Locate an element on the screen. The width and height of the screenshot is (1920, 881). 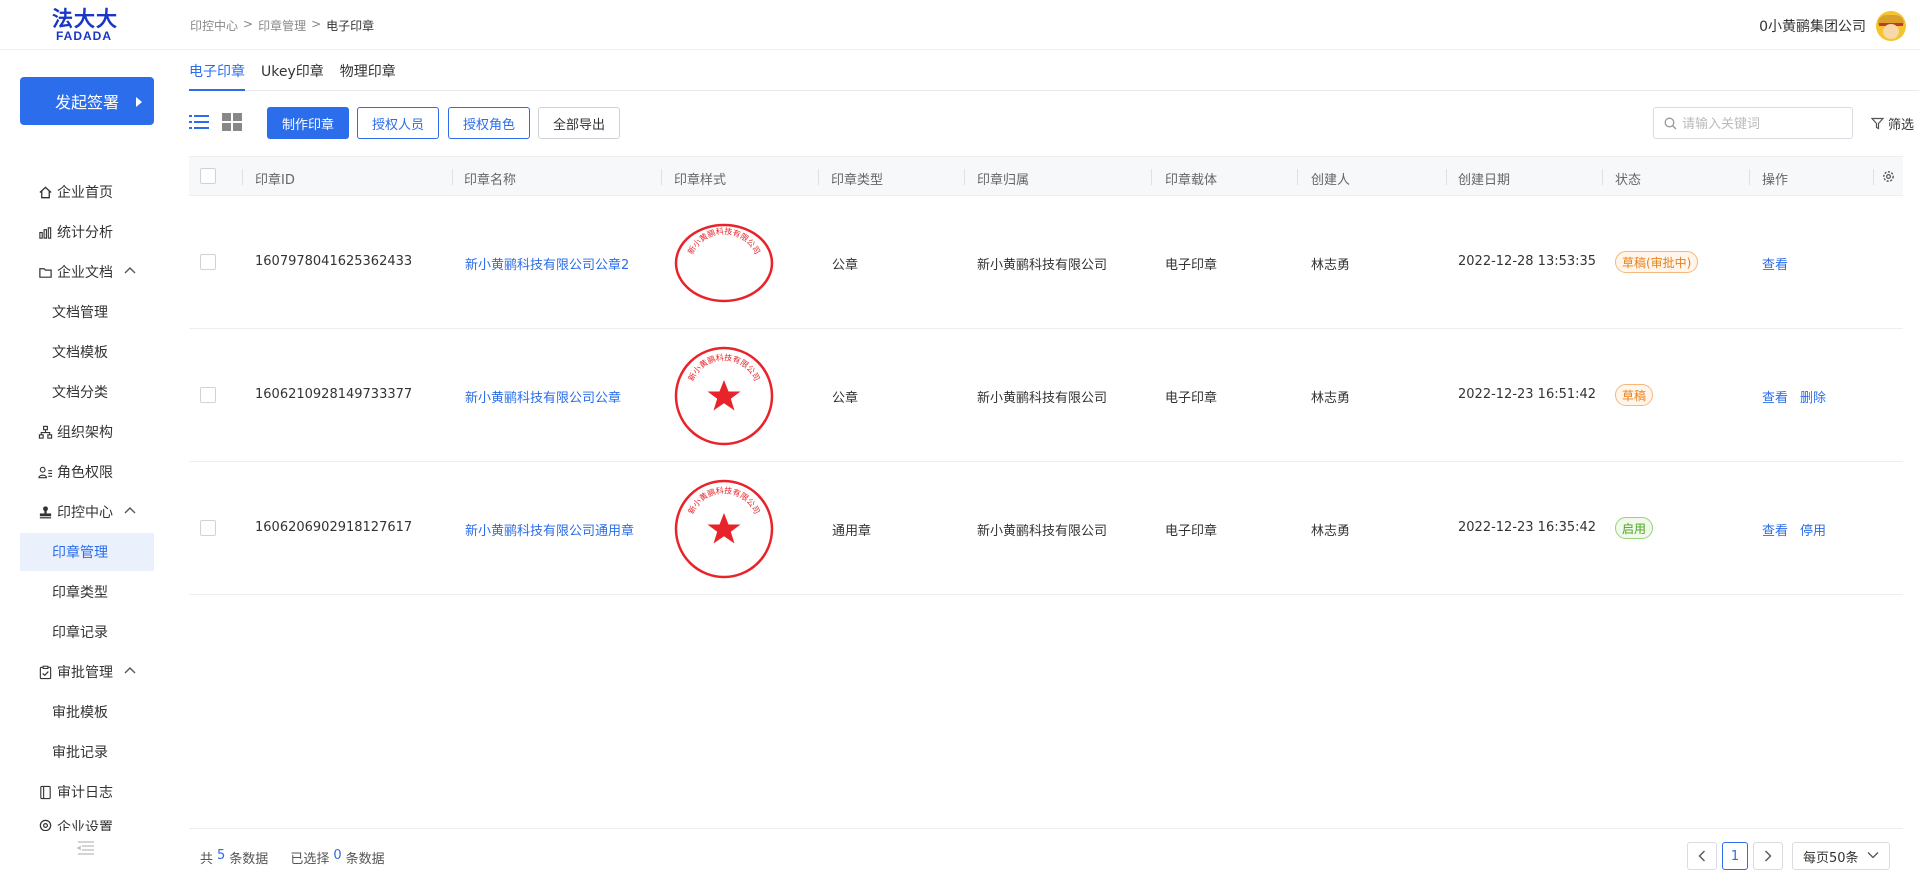
sidebar-item-label: 组织架构 is located at coordinates (85, 433).